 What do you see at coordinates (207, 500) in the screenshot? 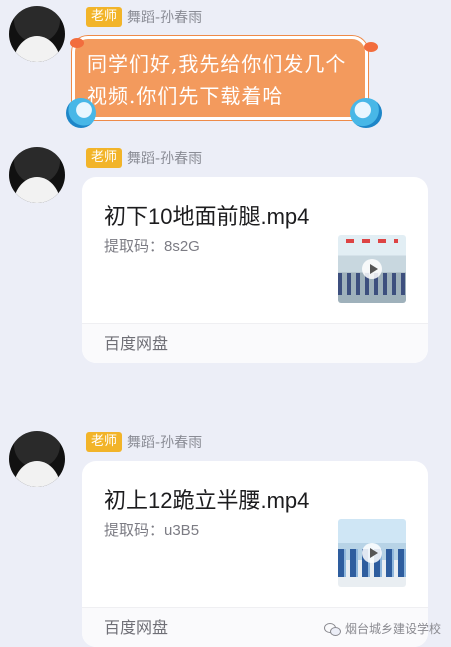
I see `file-name: 初上12跪立半腰.mp4` at bounding box center [207, 500].